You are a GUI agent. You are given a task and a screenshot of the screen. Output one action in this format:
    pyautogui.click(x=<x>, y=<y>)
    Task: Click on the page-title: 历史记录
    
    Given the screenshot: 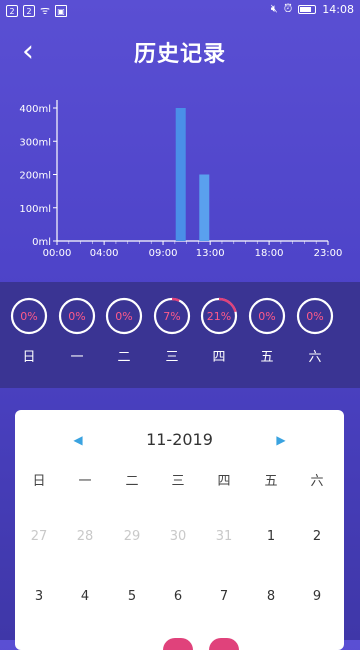 What is the action you would take?
    pyautogui.click(x=179, y=54)
    